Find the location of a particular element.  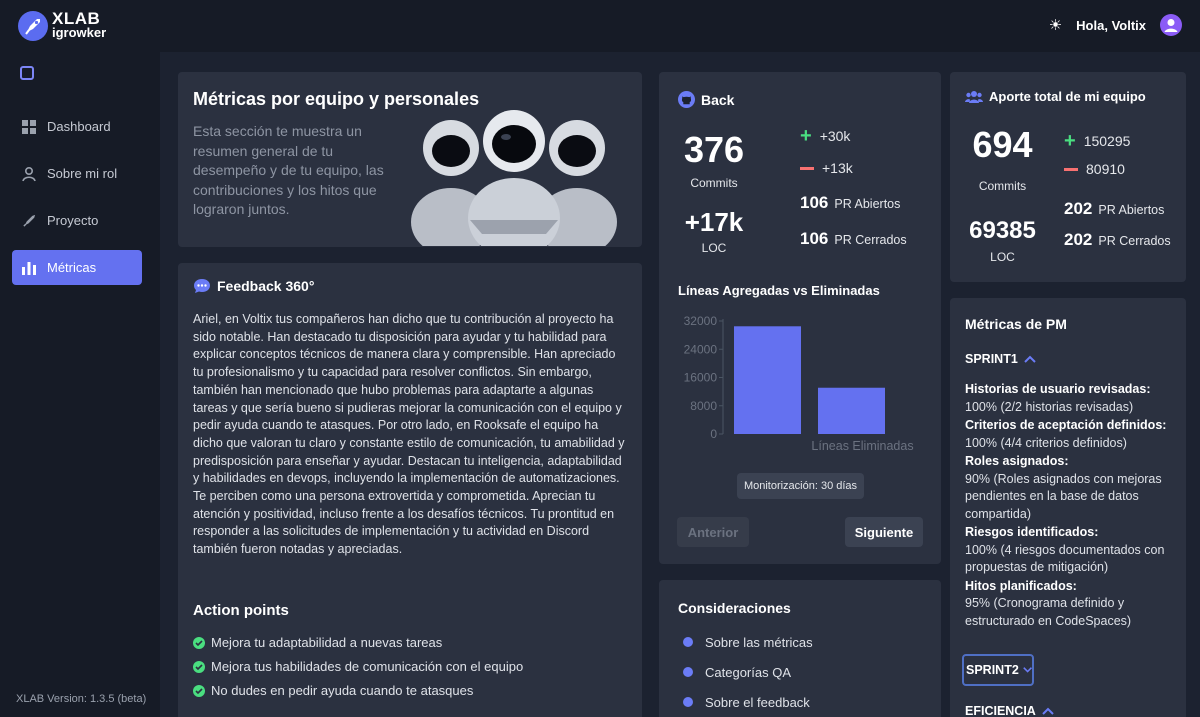

brand-name: XLAB is located at coordinates (76, 18).